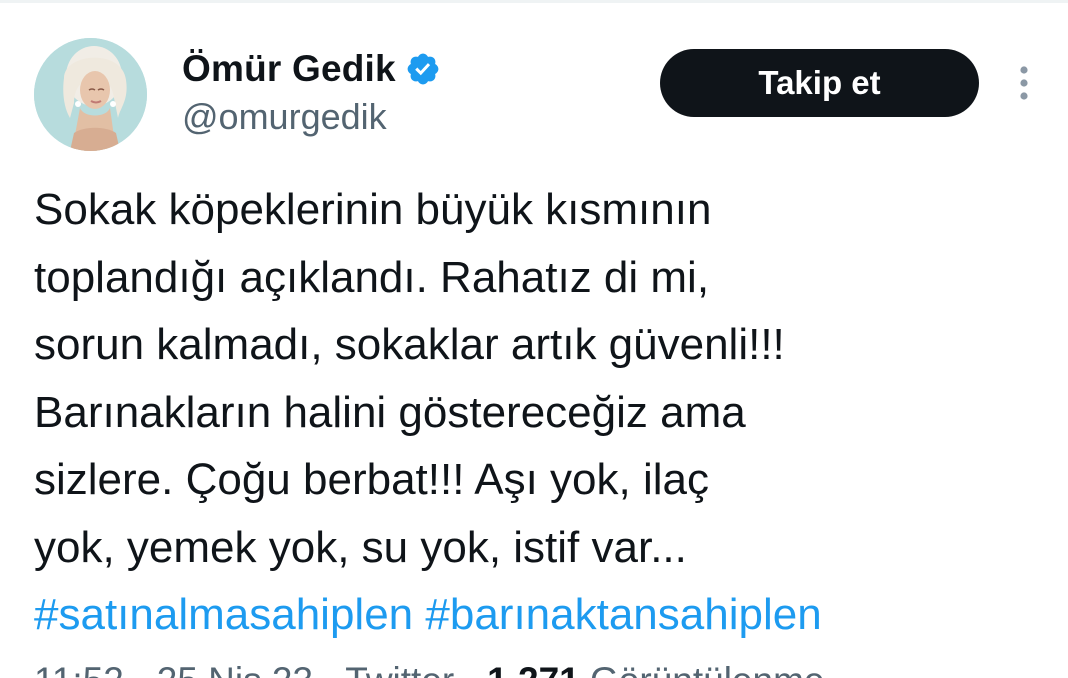 This screenshot has width=1068, height=678. Describe the element at coordinates (284, 117) in the screenshot. I see `author-handle: @omurgedik` at that location.